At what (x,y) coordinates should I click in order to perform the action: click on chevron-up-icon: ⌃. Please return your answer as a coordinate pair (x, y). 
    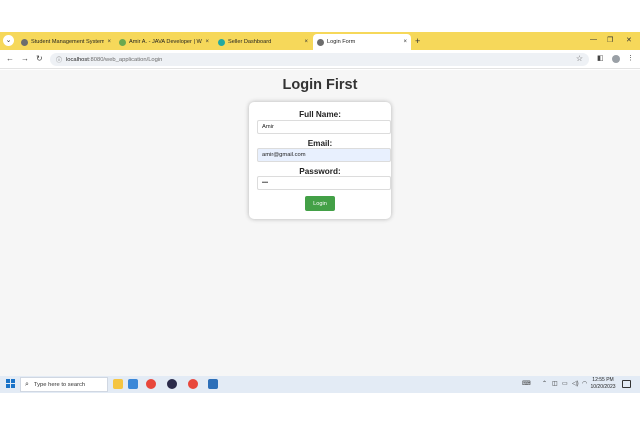
    Looking at the image, I should click on (544, 383).